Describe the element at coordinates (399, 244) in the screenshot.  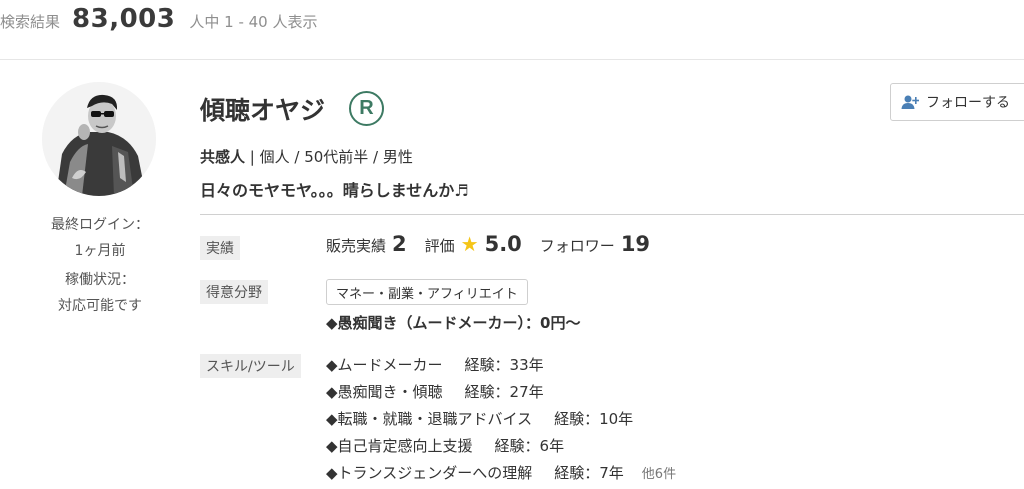
I see `sales-value: 2` at that location.